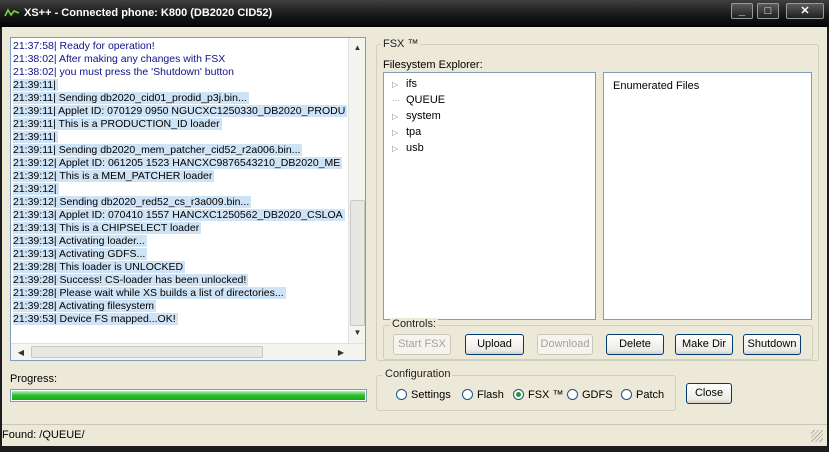  What do you see at coordinates (635, 344) in the screenshot?
I see `delete-button: Delete` at bounding box center [635, 344].